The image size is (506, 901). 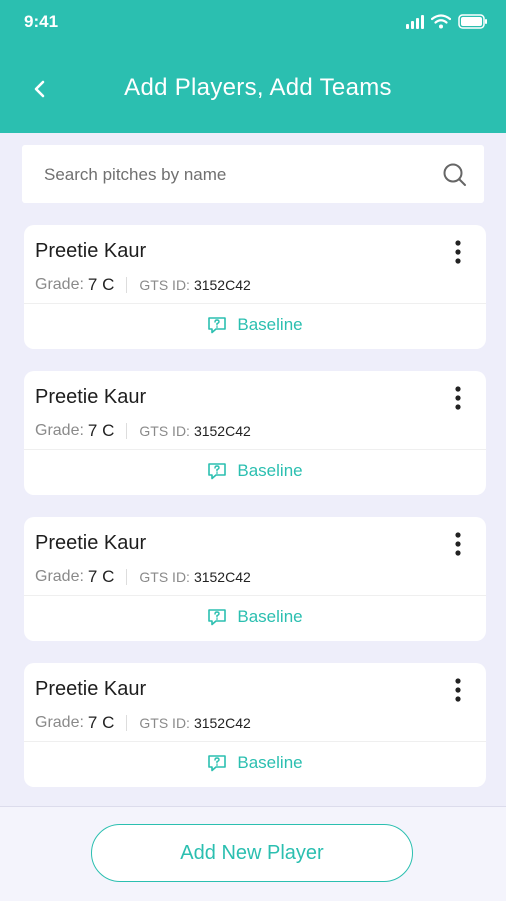 I want to click on signal-icon, so click(x=415, y=21).